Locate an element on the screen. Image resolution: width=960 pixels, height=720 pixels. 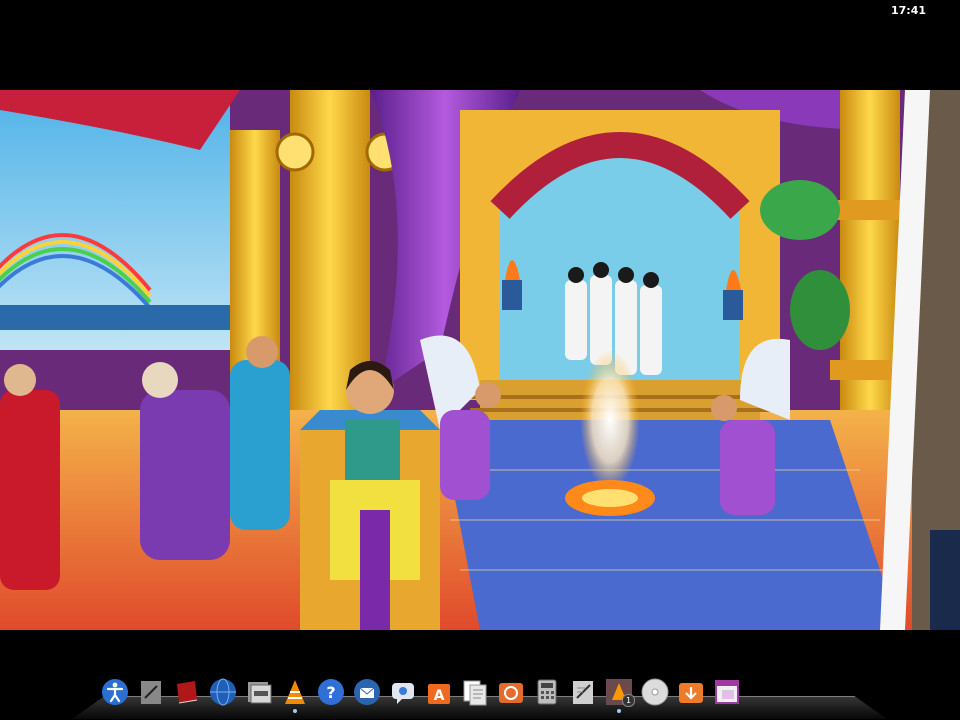
accessibility-icon is located at coordinates (115, 692).